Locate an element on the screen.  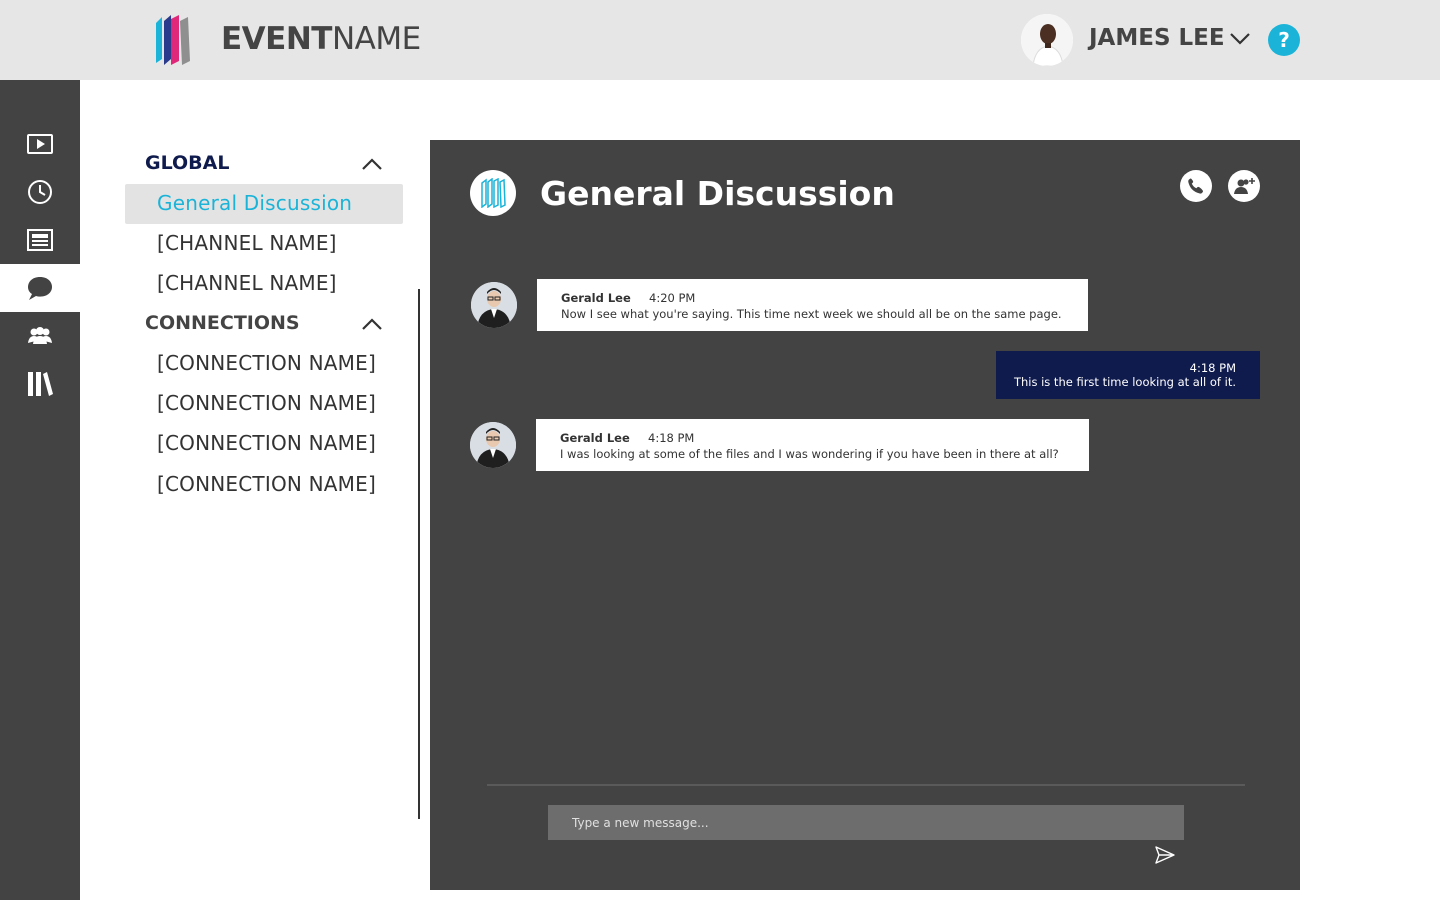
people-icon is located at coordinates (40, 335).